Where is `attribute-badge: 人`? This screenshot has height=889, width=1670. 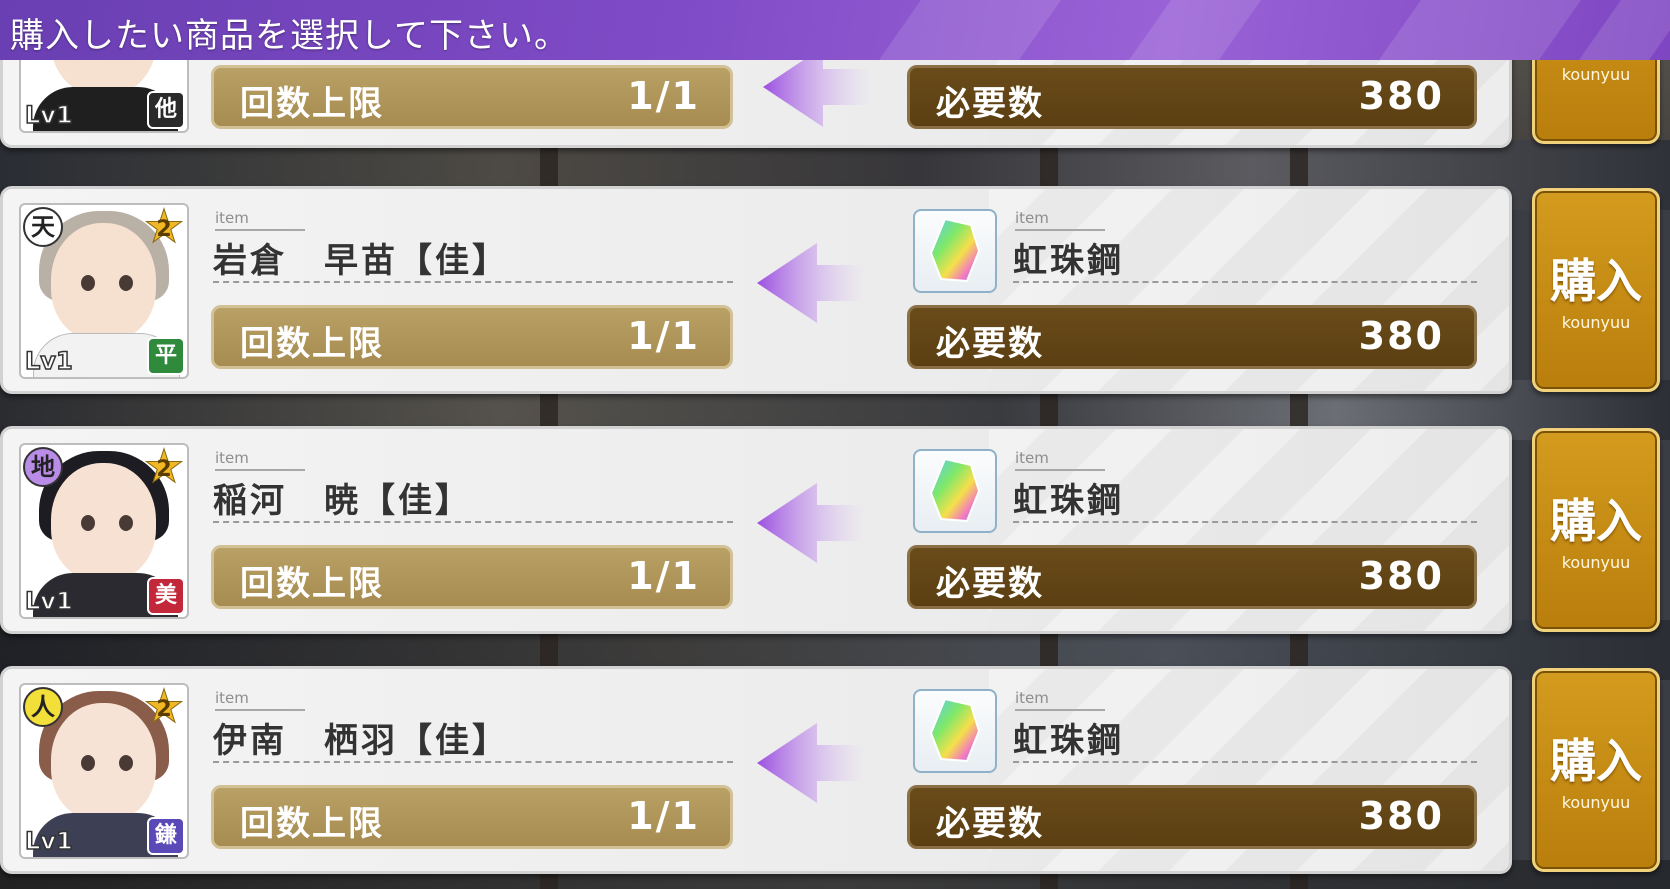
attribute-badge: 人 is located at coordinates (43, 707).